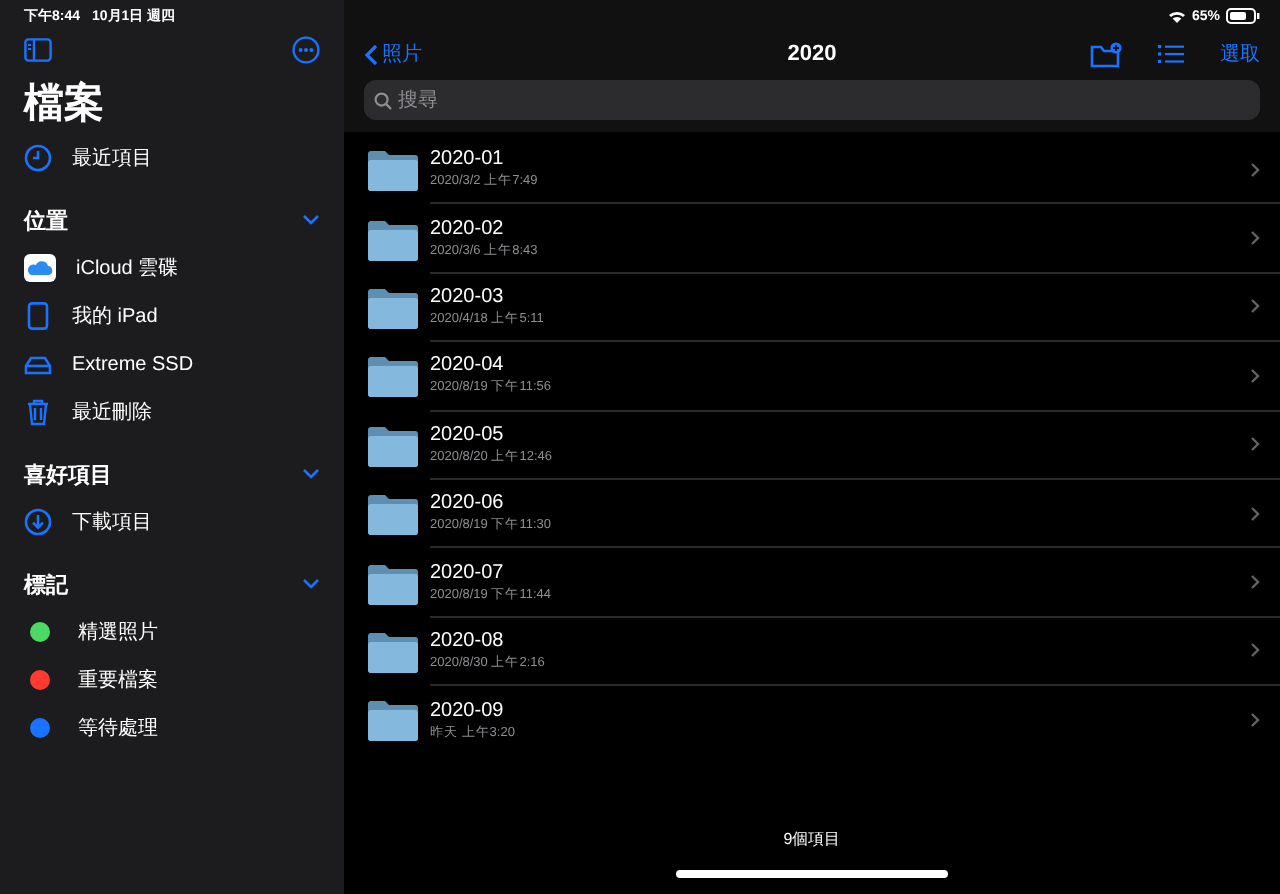  What do you see at coordinates (1171, 54) in the screenshot?
I see `list-view-icon` at bounding box center [1171, 54].